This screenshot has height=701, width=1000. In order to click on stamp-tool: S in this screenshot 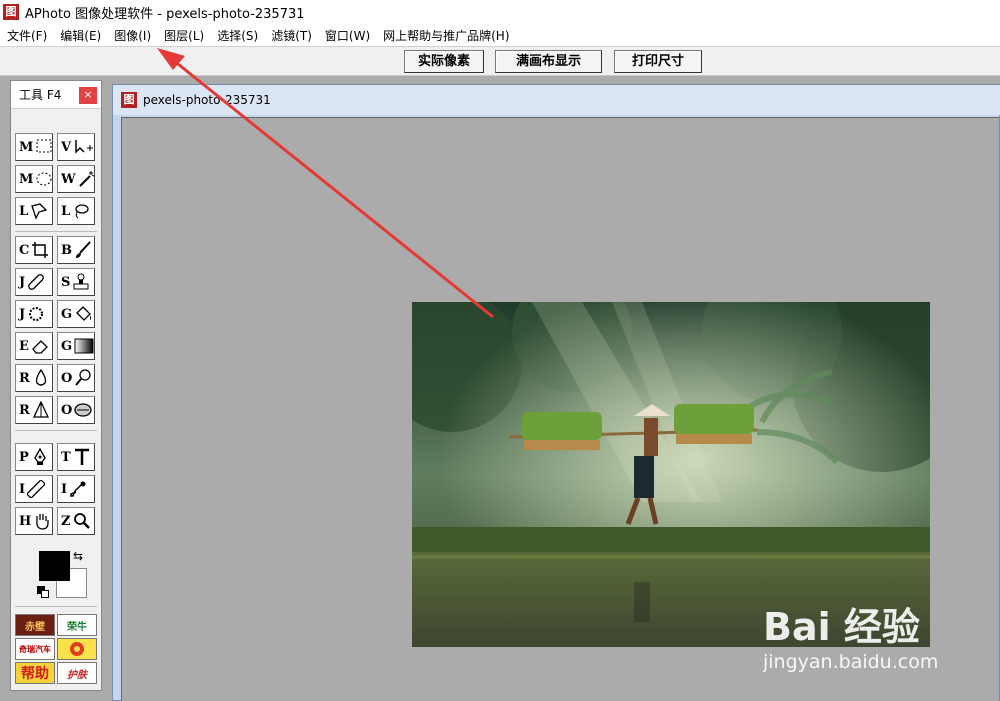, I will do `click(76, 282)`.